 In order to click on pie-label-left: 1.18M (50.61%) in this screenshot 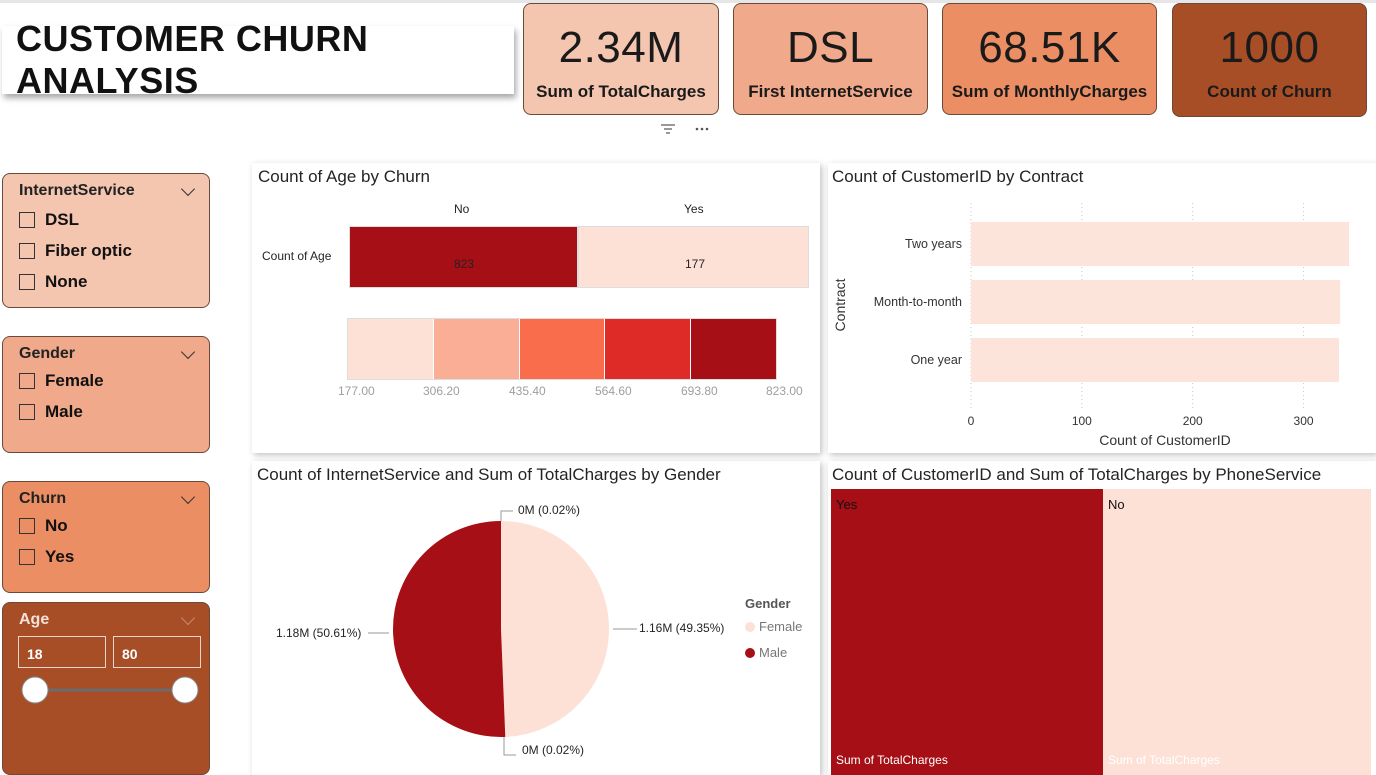, I will do `click(319, 633)`.